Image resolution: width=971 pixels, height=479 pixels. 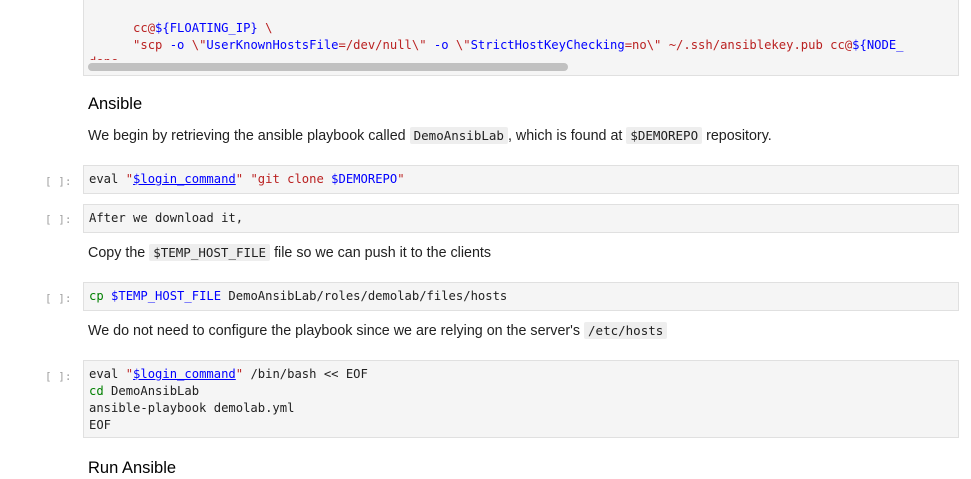 What do you see at coordinates (458, 135) in the screenshot?
I see `ansible-code-playbook: DemoAnsibLab` at bounding box center [458, 135].